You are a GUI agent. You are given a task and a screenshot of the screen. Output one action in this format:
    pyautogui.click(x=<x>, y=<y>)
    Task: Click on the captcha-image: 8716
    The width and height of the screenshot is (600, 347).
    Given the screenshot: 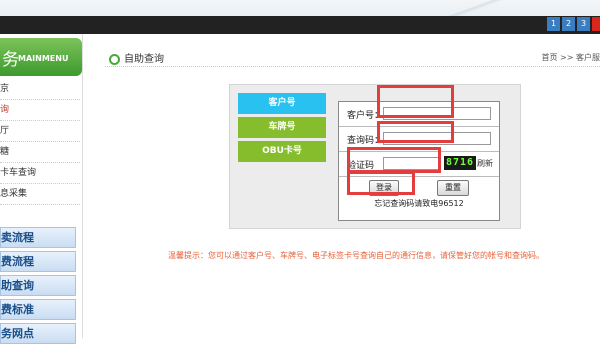 What is the action you would take?
    pyautogui.click(x=460, y=163)
    